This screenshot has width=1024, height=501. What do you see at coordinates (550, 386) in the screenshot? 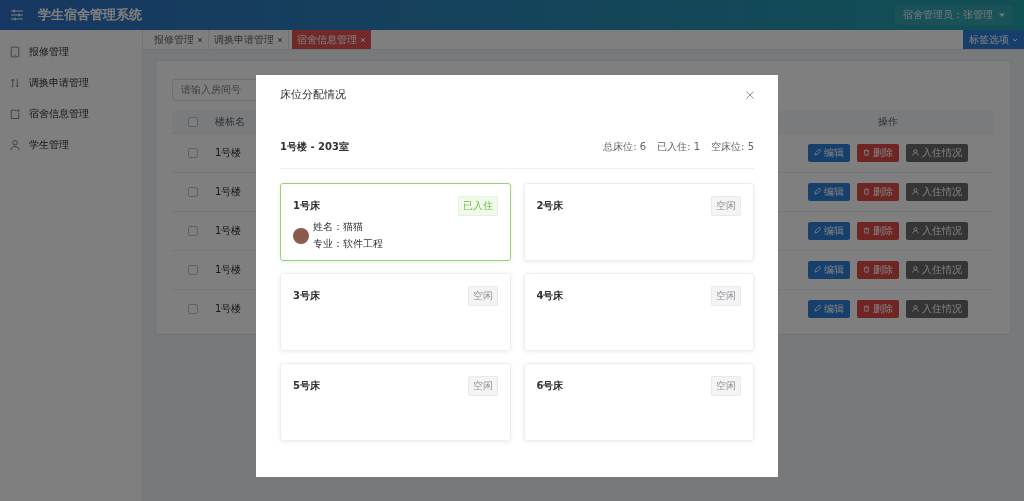
I see `bed-name: 6号床` at bounding box center [550, 386].